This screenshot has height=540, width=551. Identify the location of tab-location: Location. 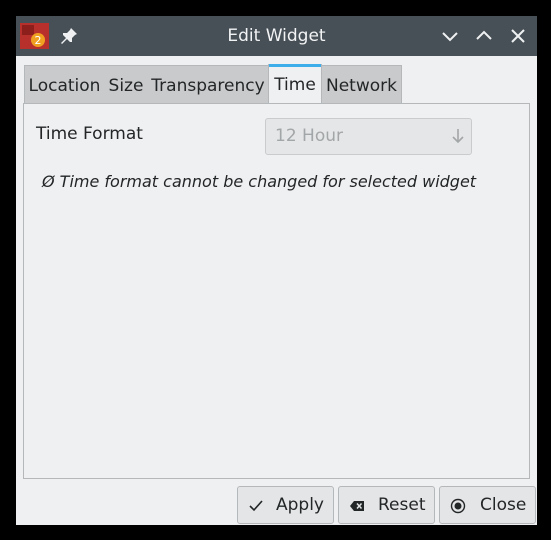
(64, 84).